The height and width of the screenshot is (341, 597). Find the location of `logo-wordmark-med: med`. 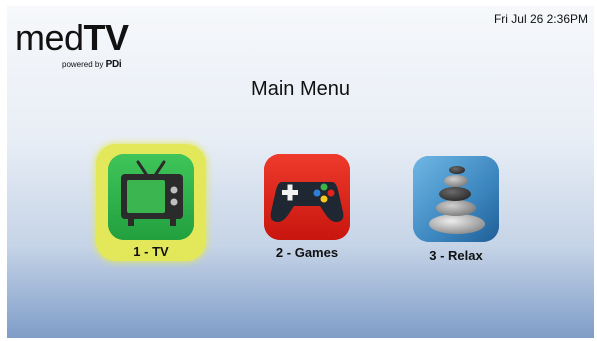

logo-wordmark-med: med is located at coordinates (49, 37).